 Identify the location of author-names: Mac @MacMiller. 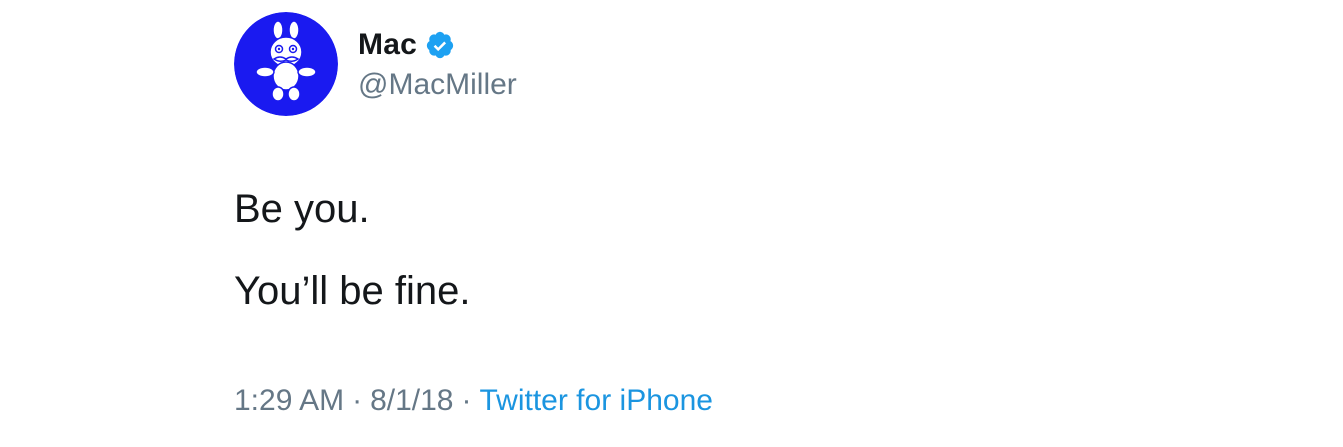
(437, 64).